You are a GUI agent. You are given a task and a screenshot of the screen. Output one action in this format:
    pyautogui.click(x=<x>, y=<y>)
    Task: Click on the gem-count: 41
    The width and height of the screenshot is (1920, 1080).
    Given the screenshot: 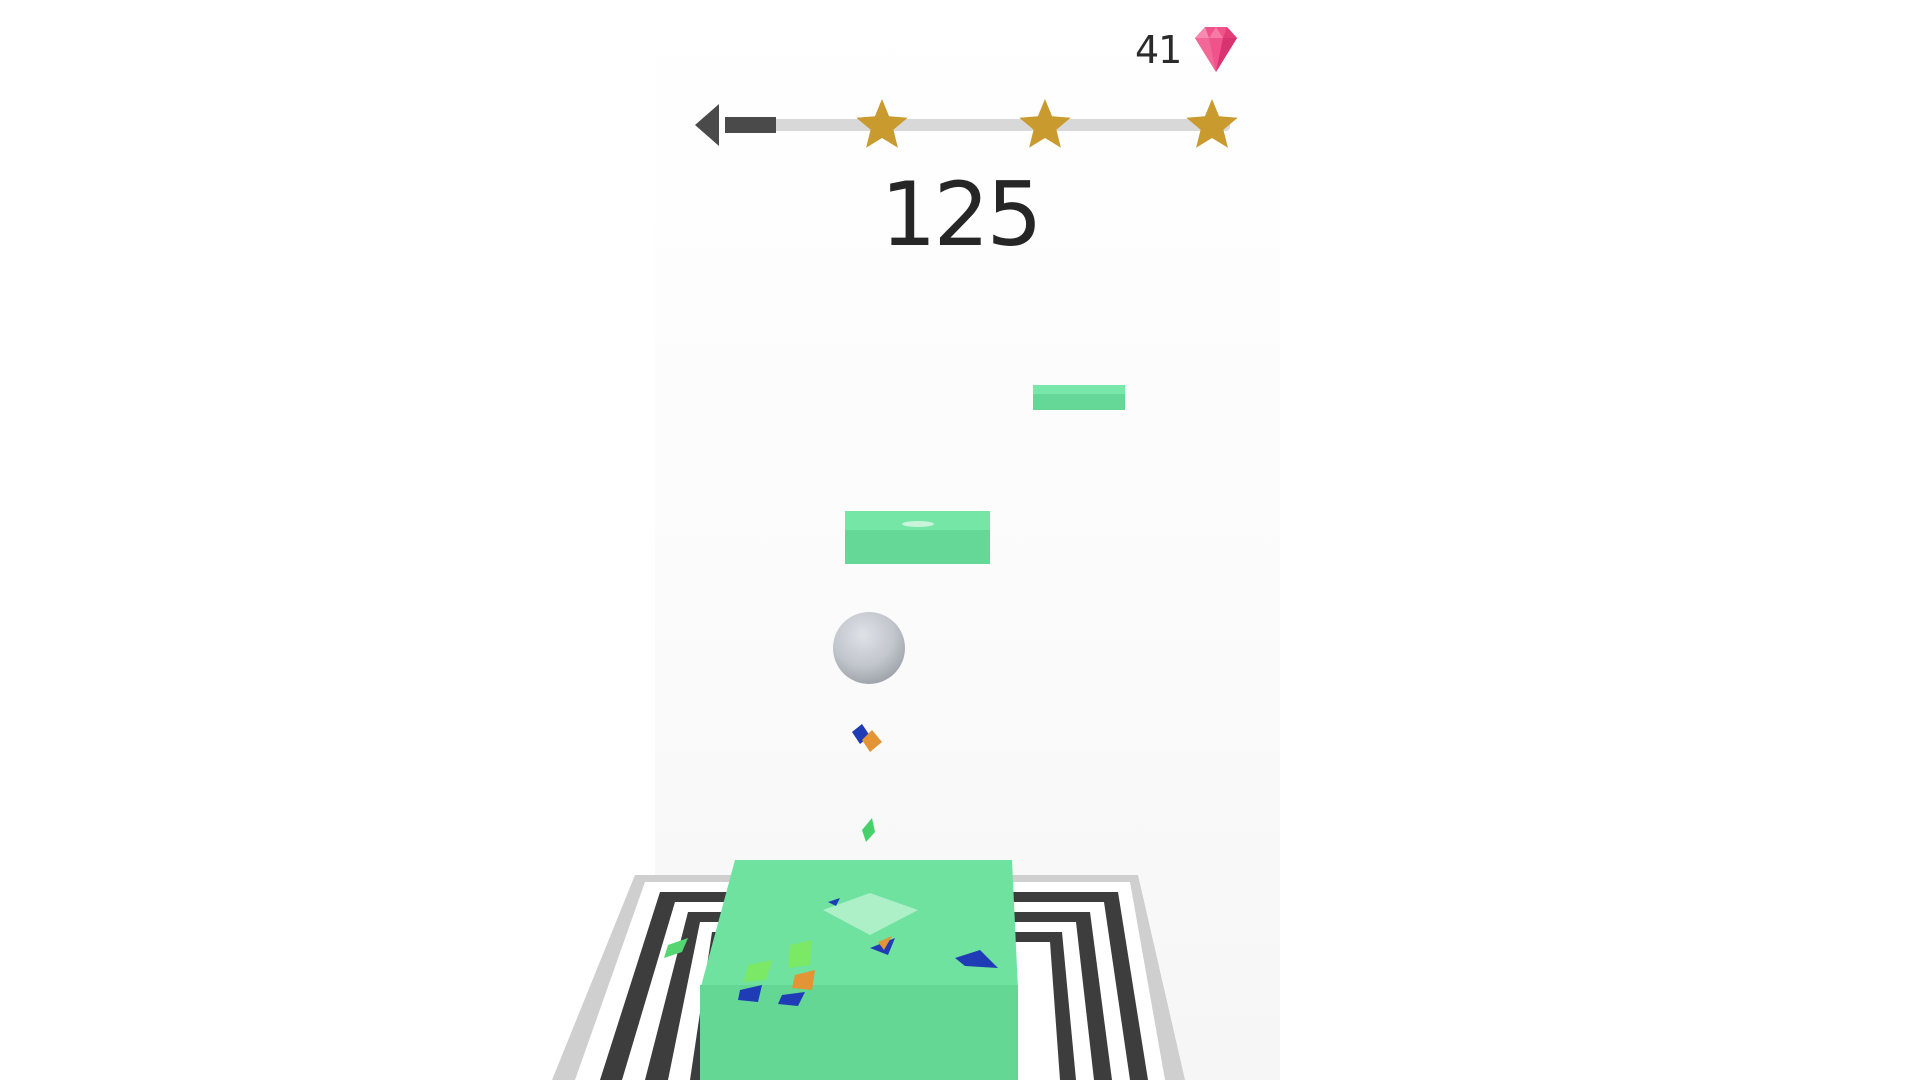 What is the action you would take?
    pyautogui.click(x=1158, y=50)
    